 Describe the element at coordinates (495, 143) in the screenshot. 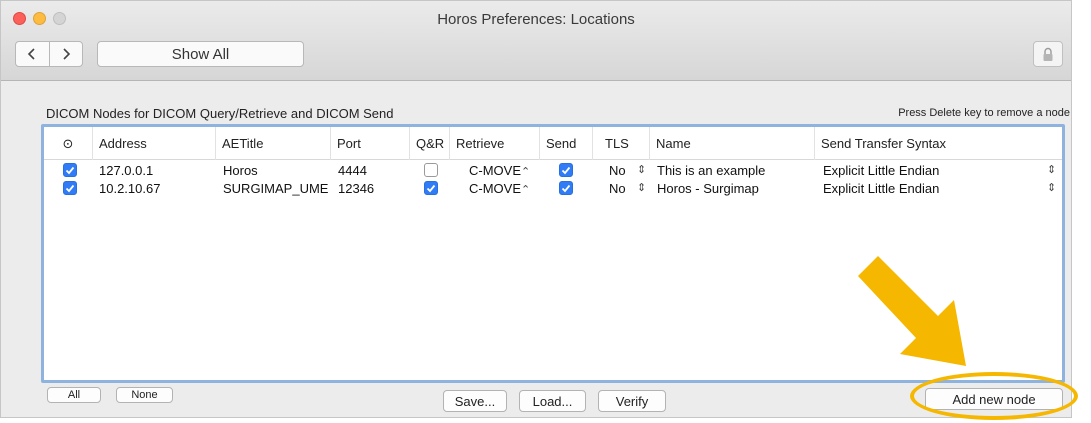

I see `column-retrieve: Retrieve` at that location.